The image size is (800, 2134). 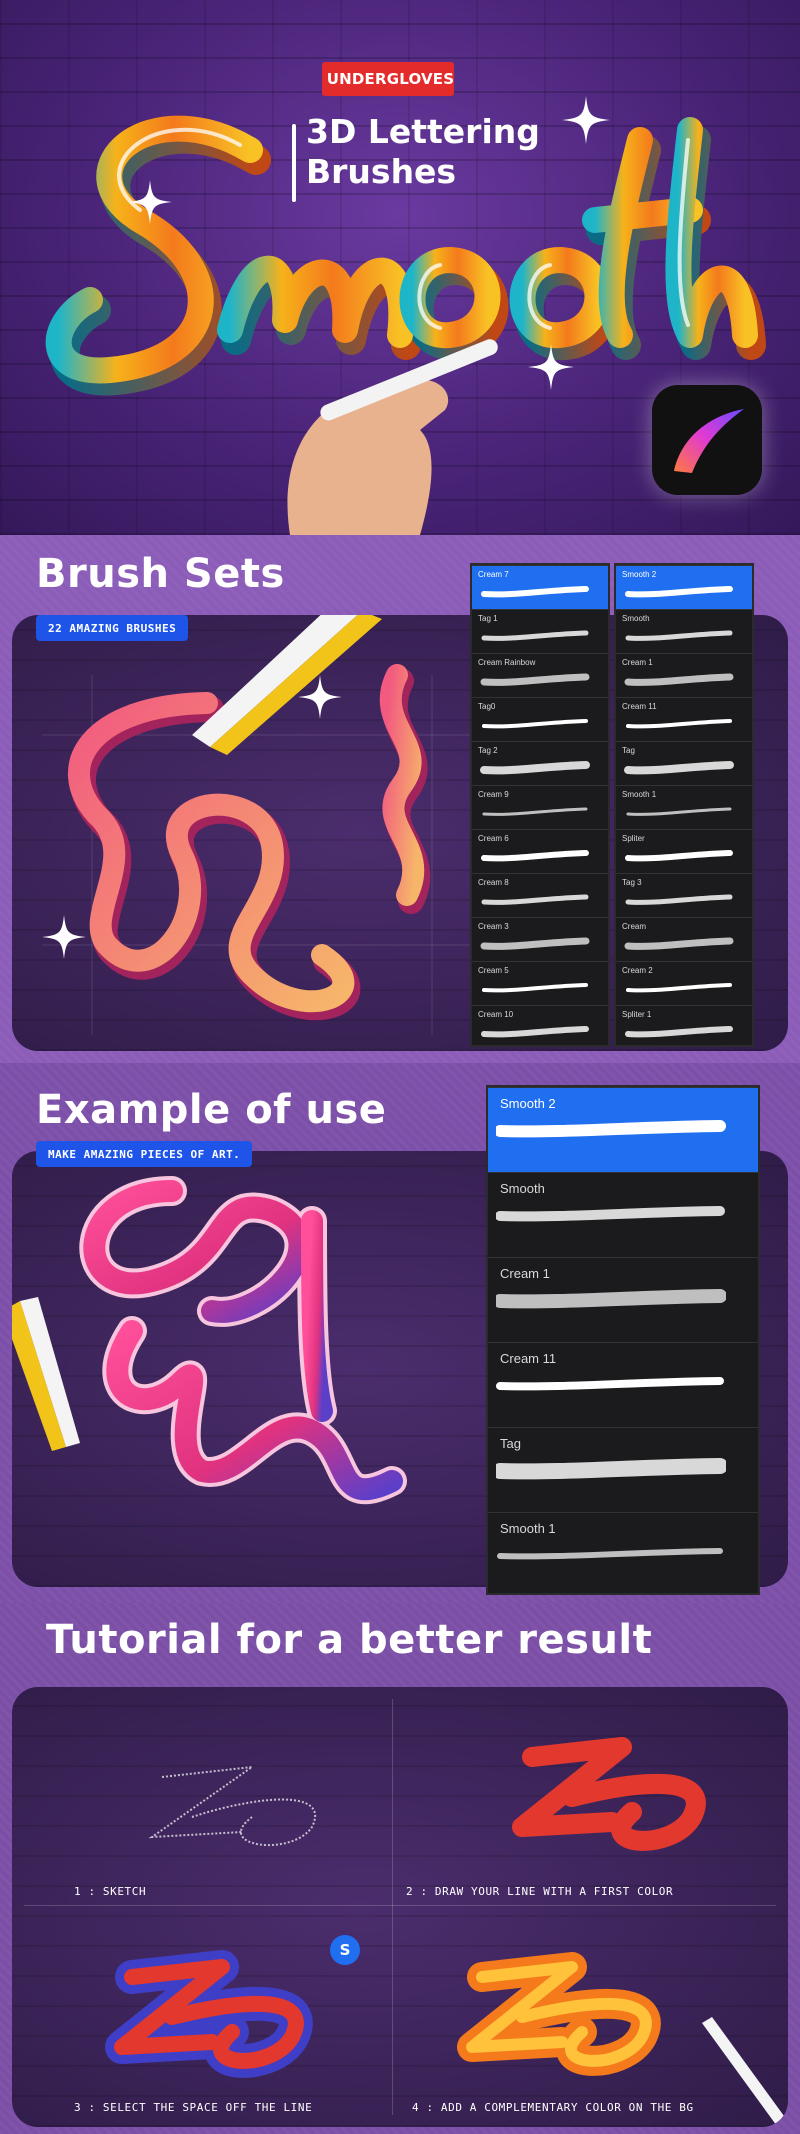 I want to click on procreate-app-icon, so click(x=707, y=440).